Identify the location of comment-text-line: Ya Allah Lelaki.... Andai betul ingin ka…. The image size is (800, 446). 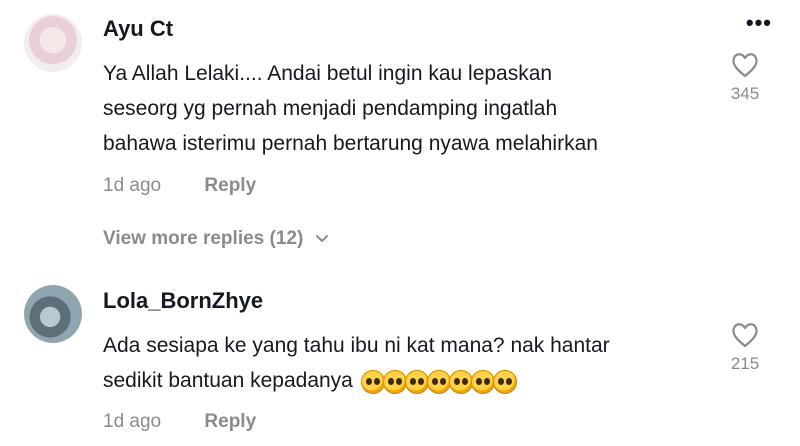
(328, 73).